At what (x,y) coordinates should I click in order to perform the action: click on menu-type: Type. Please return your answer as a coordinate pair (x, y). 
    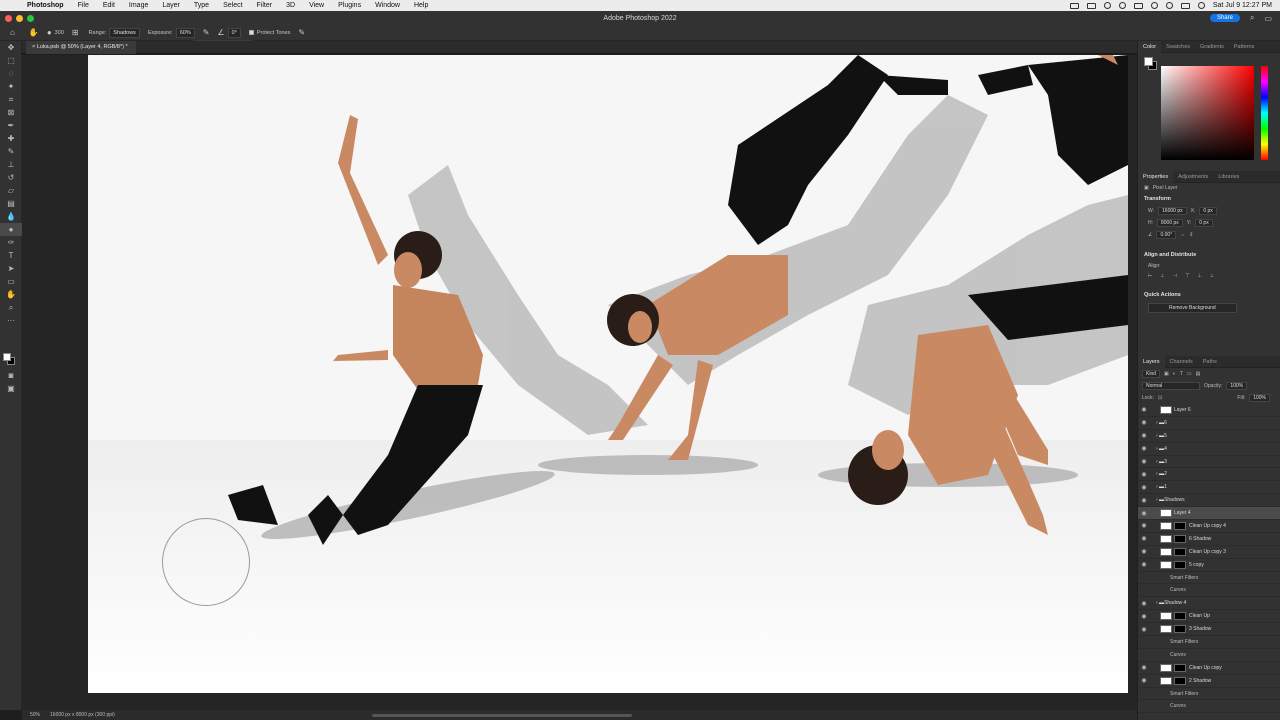
    Looking at the image, I should click on (201, 5).